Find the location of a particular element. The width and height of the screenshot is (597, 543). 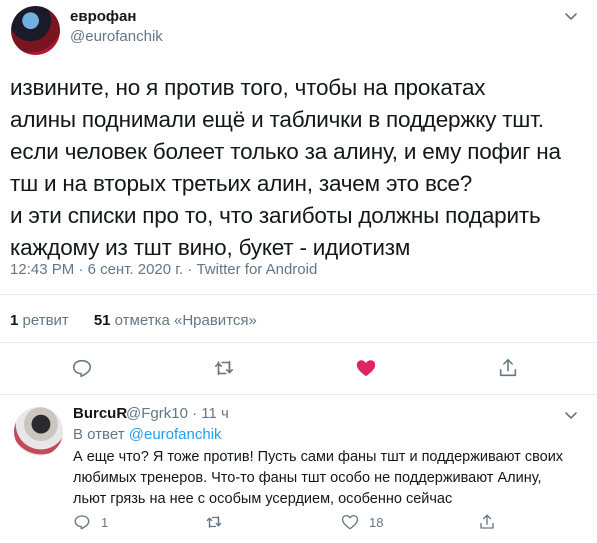

reply-author-meta: @Fgrk10 · 11 ч is located at coordinates (177, 413).